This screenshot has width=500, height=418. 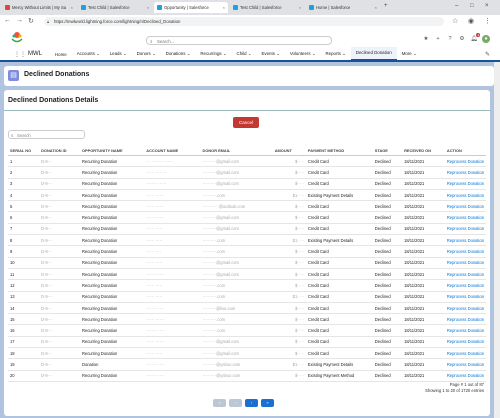 I want to click on back-icon: ←, so click(x=7, y=20).